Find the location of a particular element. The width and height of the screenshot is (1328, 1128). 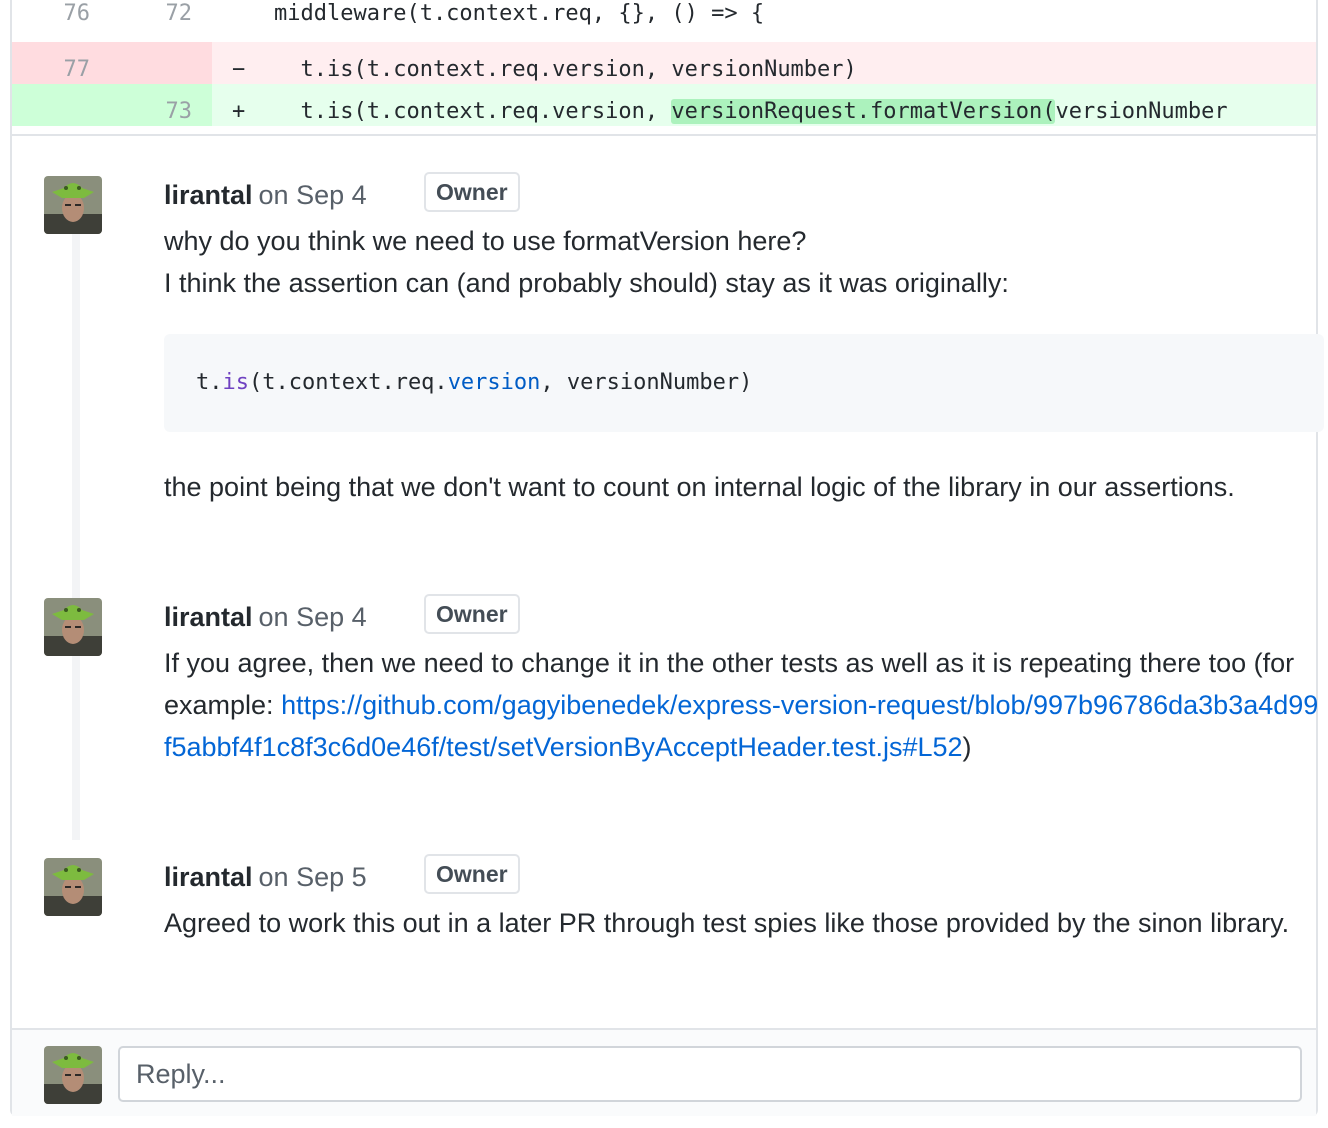

diff-code: middleware(t.context.req, {}, () => { is located at coordinates (519, 13).